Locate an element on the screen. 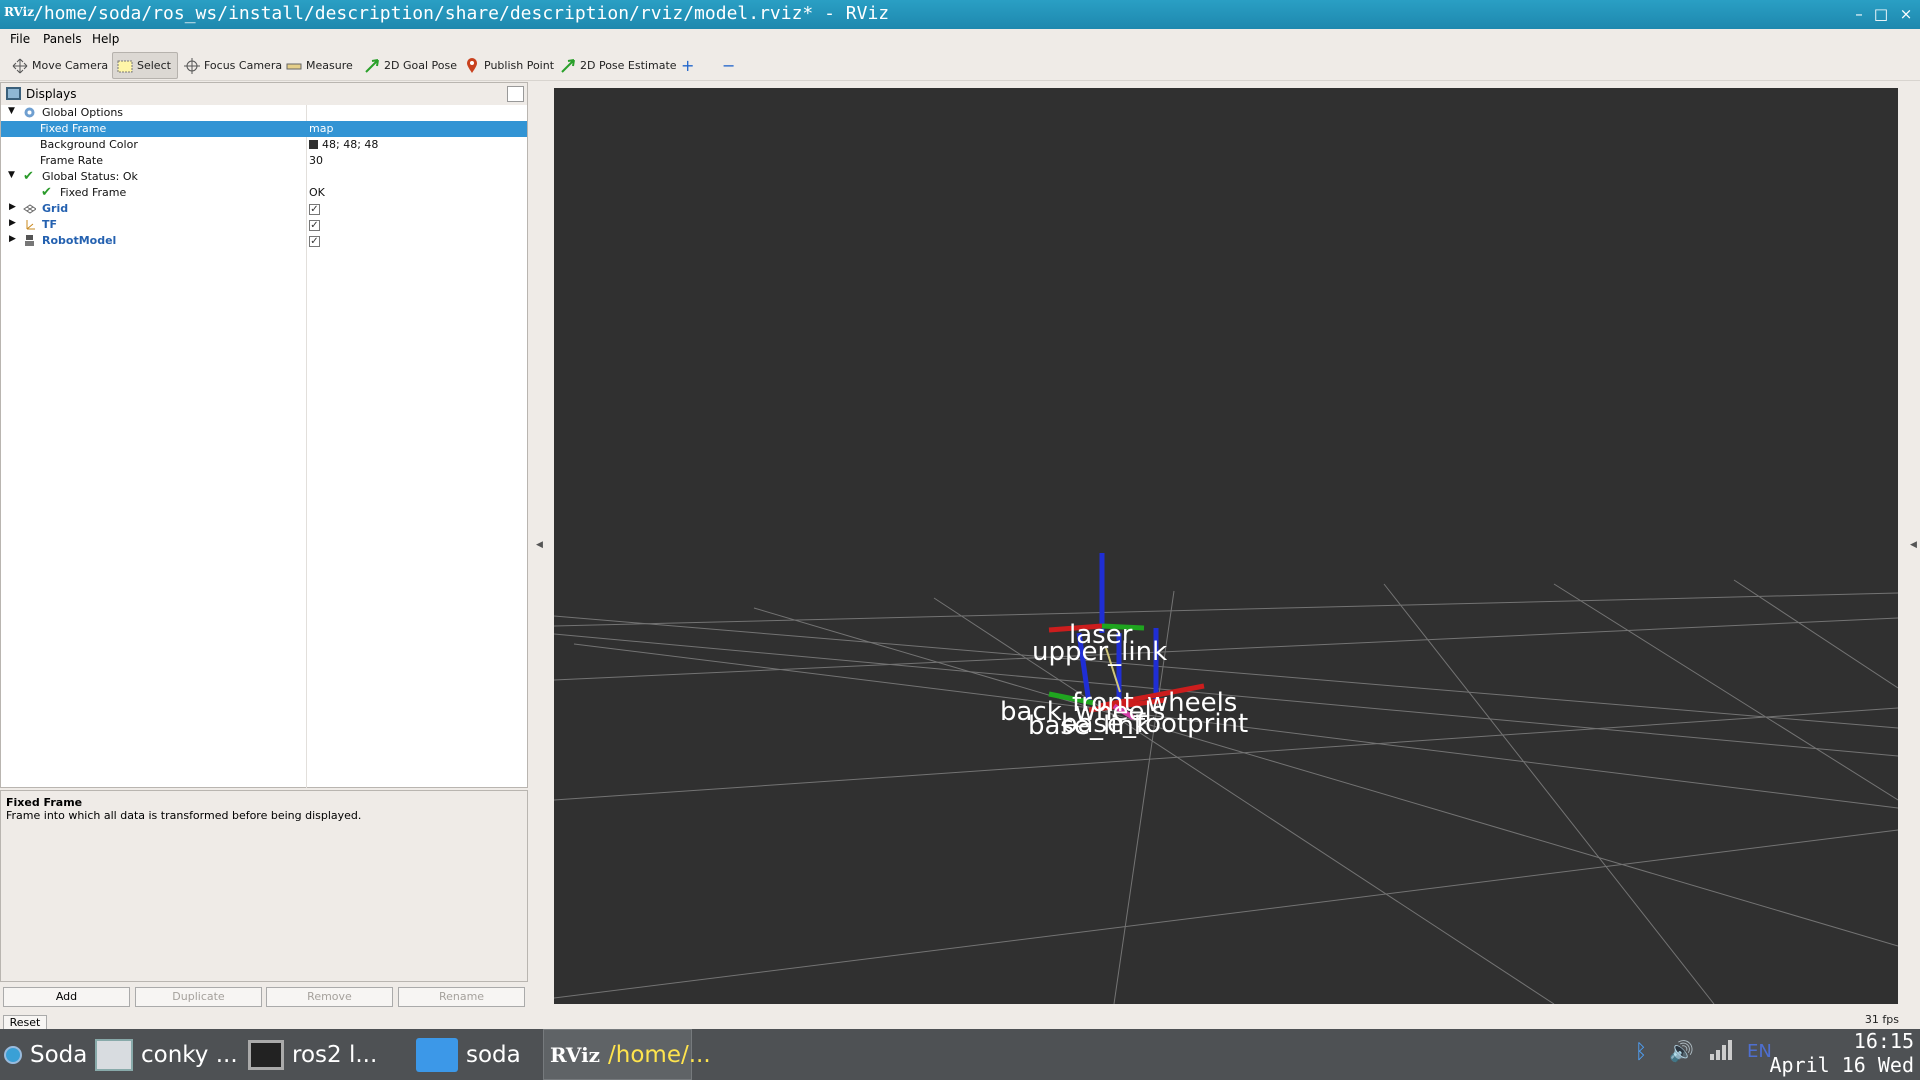  network-signal-icon is located at coordinates (1722, 1052).